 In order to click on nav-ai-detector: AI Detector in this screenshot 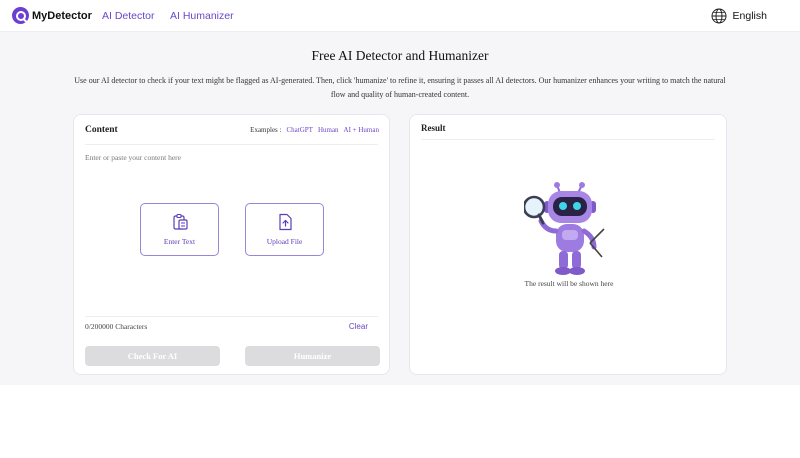, I will do `click(128, 16)`.